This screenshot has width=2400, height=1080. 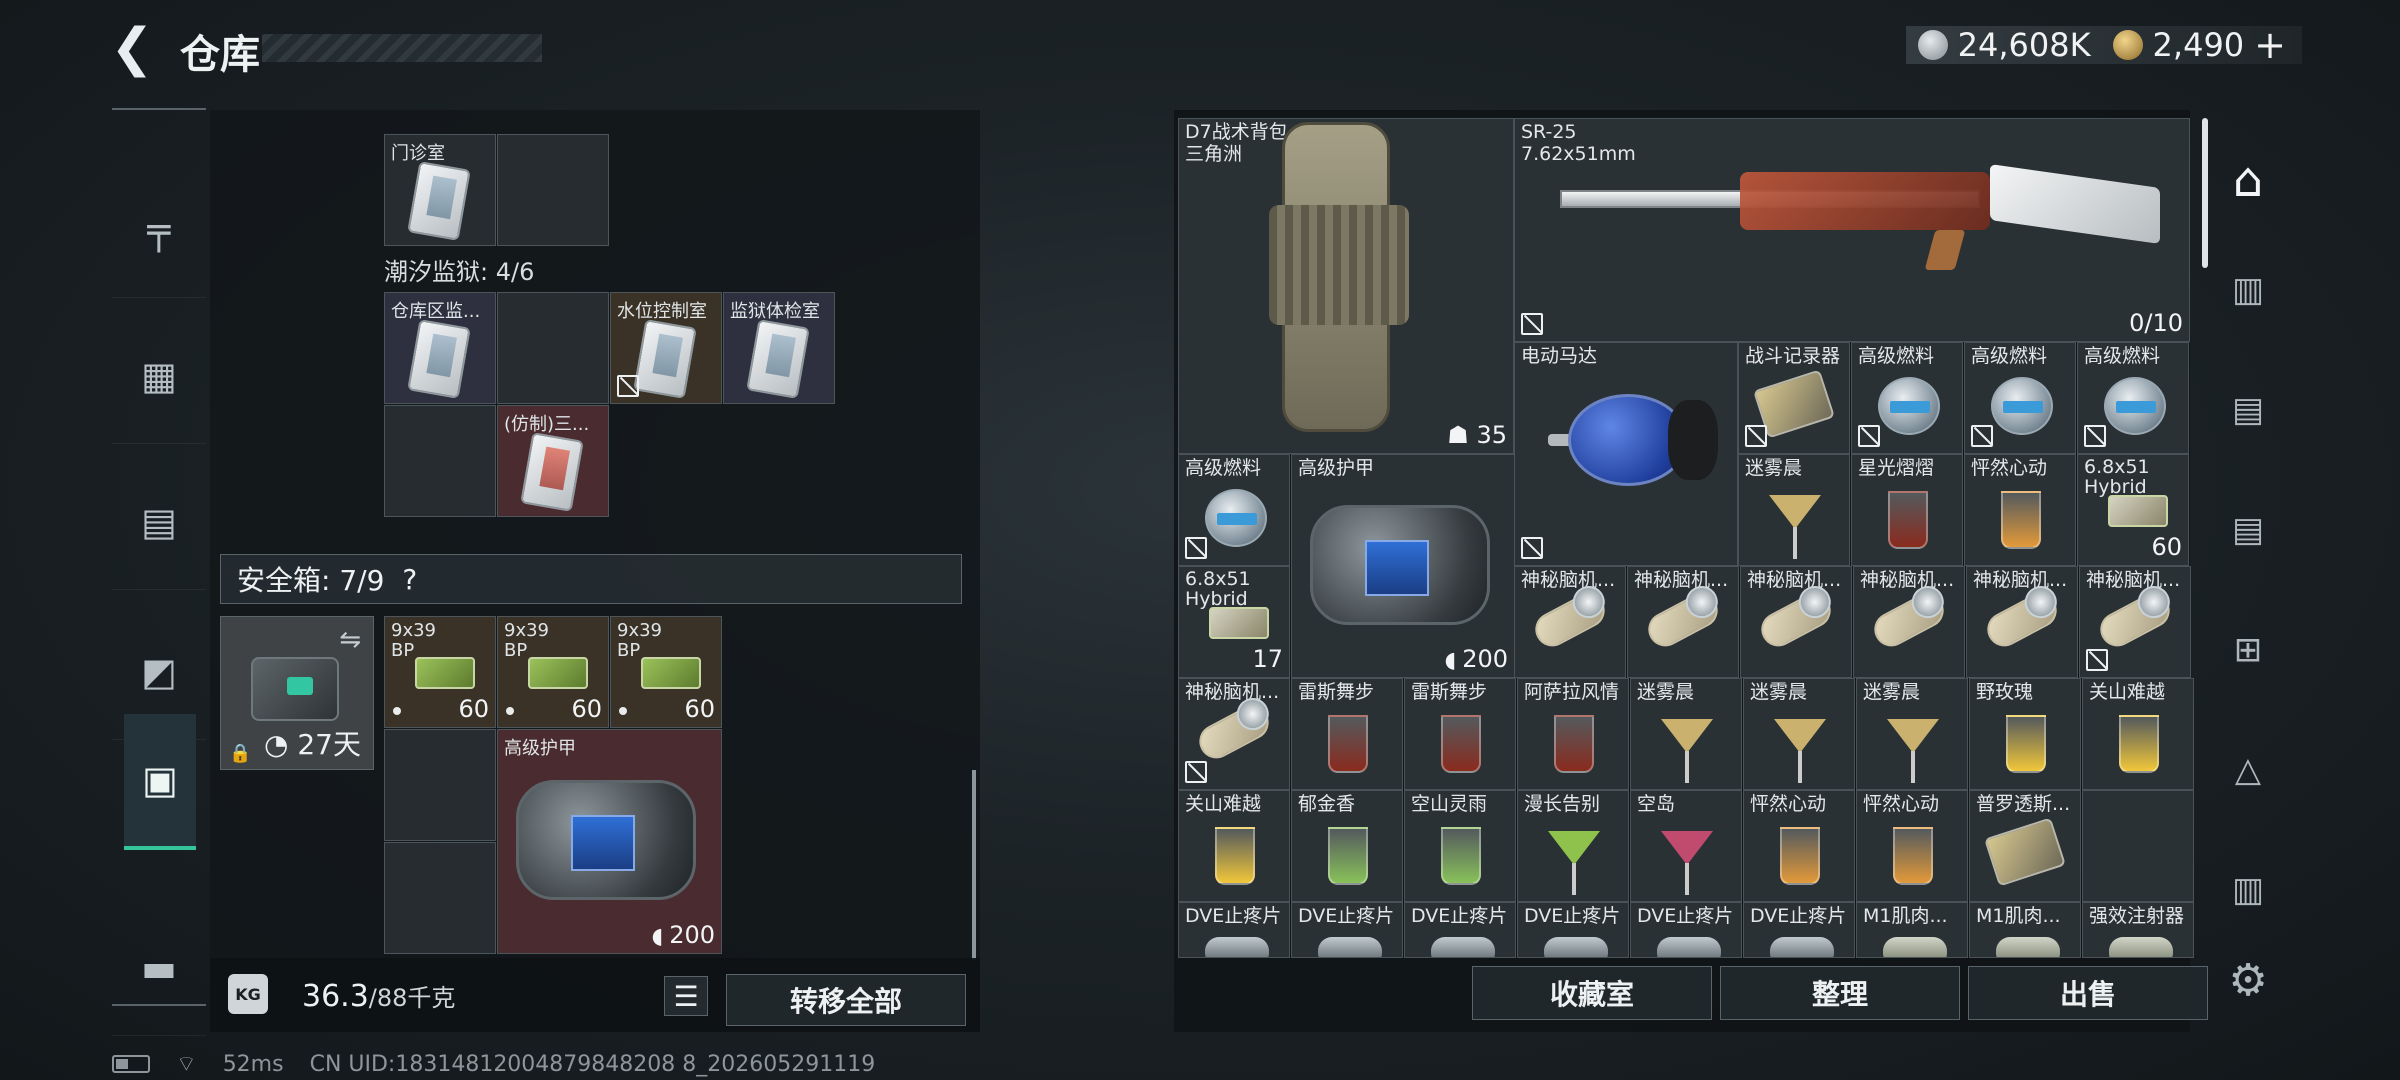 What do you see at coordinates (297, 693) in the screenshot?
I see `safe-box-item: ⇋ 🔒 ◔ 27天` at bounding box center [297, 693].